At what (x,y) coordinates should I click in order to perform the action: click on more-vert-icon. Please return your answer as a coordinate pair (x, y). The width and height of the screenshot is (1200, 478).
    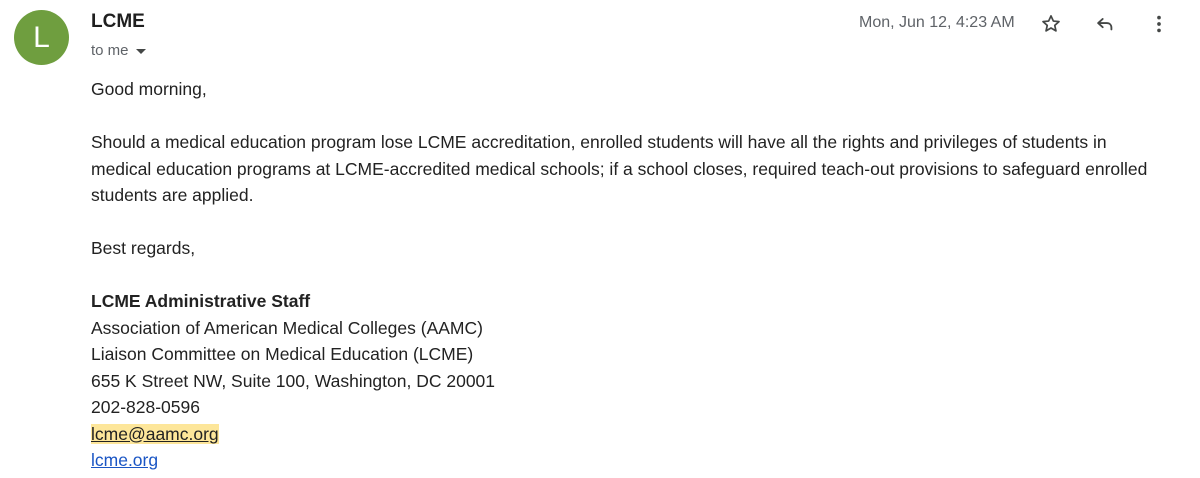
    Looking at the image, I should click on (1159, 24).